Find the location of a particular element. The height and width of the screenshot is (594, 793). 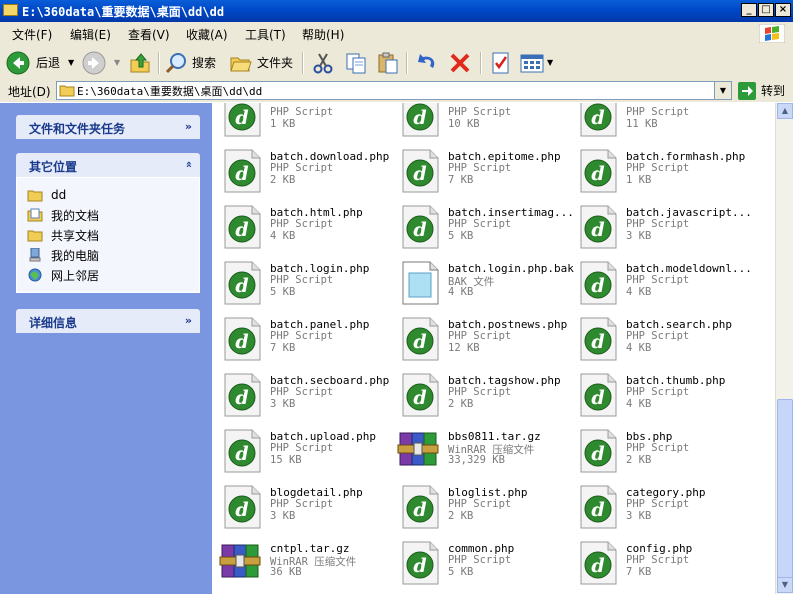

file-item: bbs0811.tar.gz WinRAR 压缩文件 33,329 KB is located at coordinates (479, 452).